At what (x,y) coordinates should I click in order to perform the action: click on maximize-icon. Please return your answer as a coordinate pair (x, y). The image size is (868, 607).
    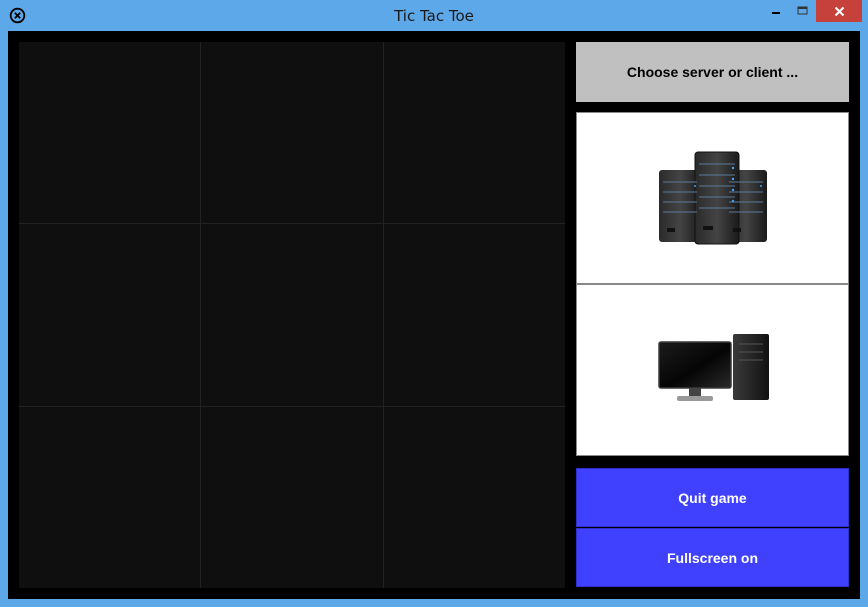
    Looking at the image, I should click on (802, 10).